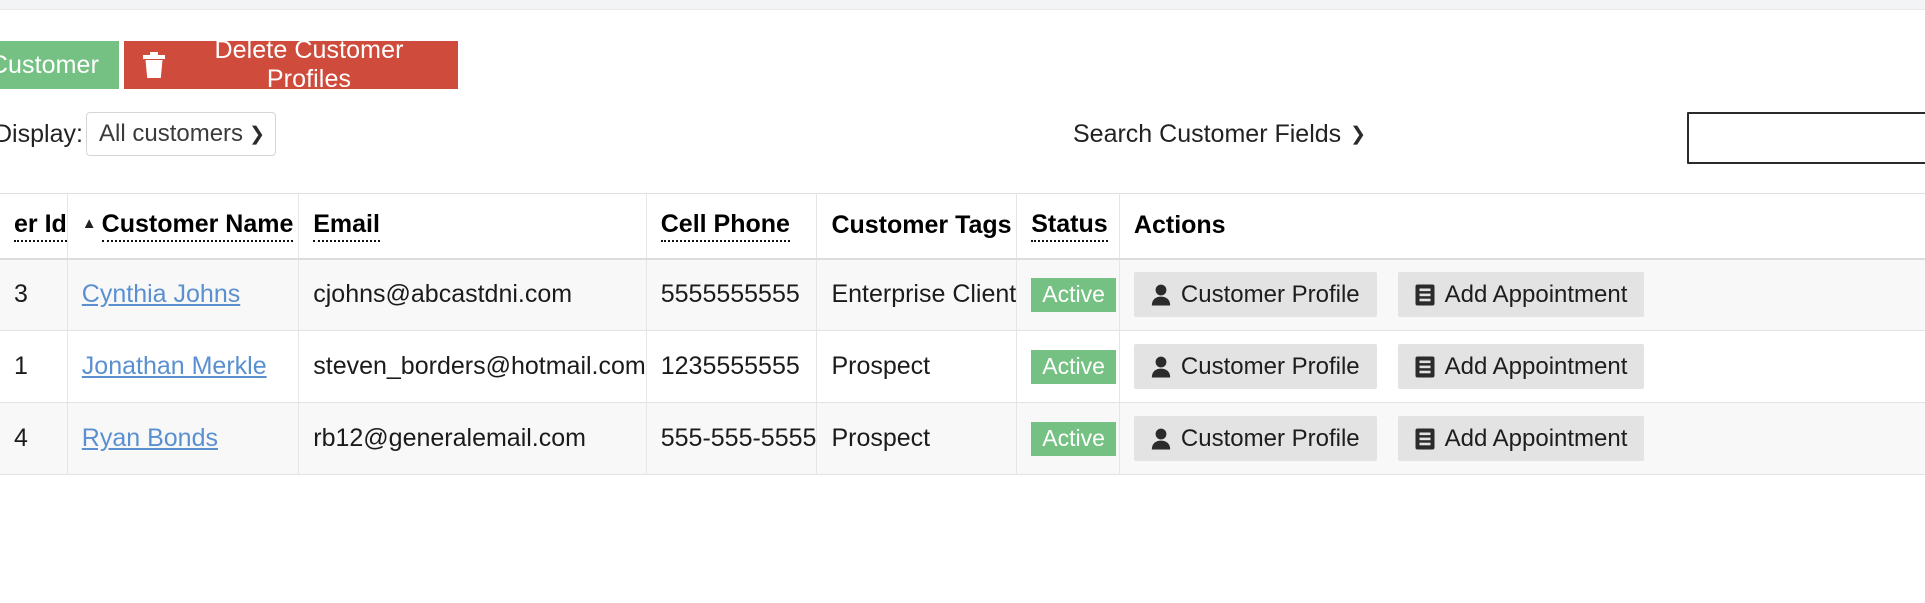 The image size is (1925, 603). What do you see at coordinates (174, 366) in the screenshot?
I see `customer-name-link: Jonathan Merkle` at bounding box center [174, 366].